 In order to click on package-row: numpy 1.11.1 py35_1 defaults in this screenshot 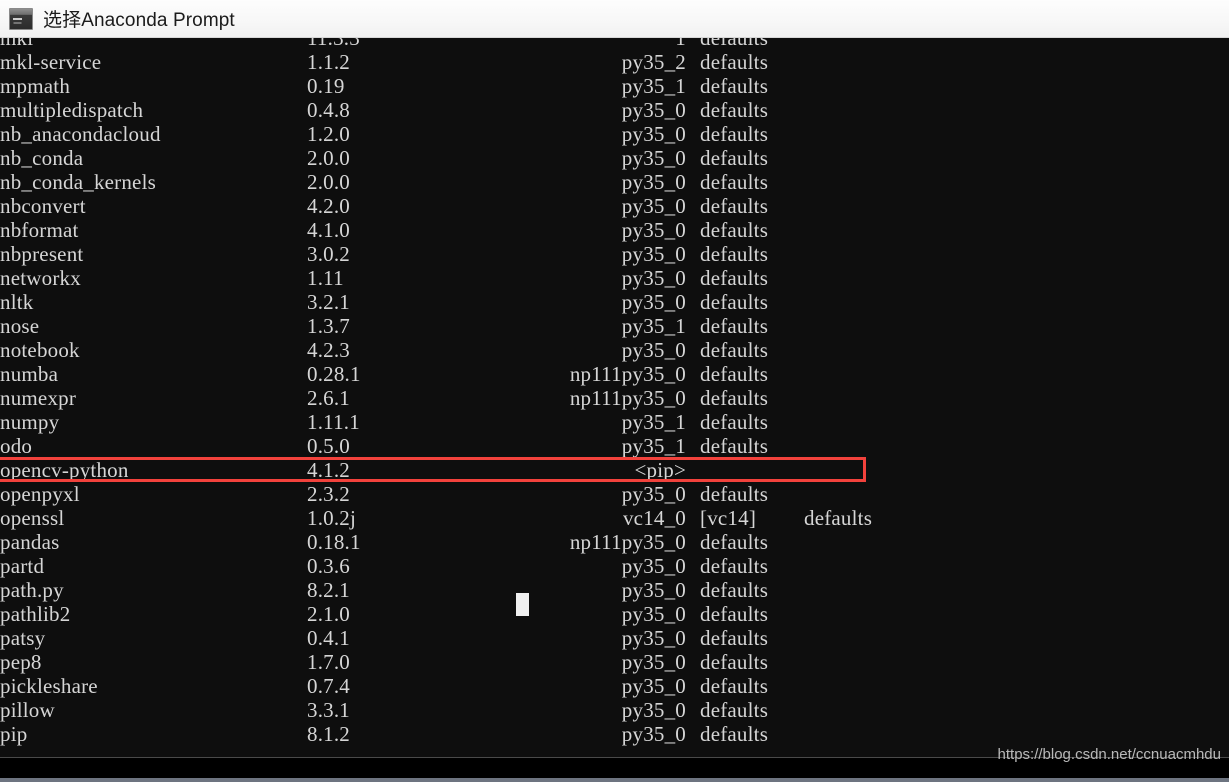, I will do `click(614, 422)`.